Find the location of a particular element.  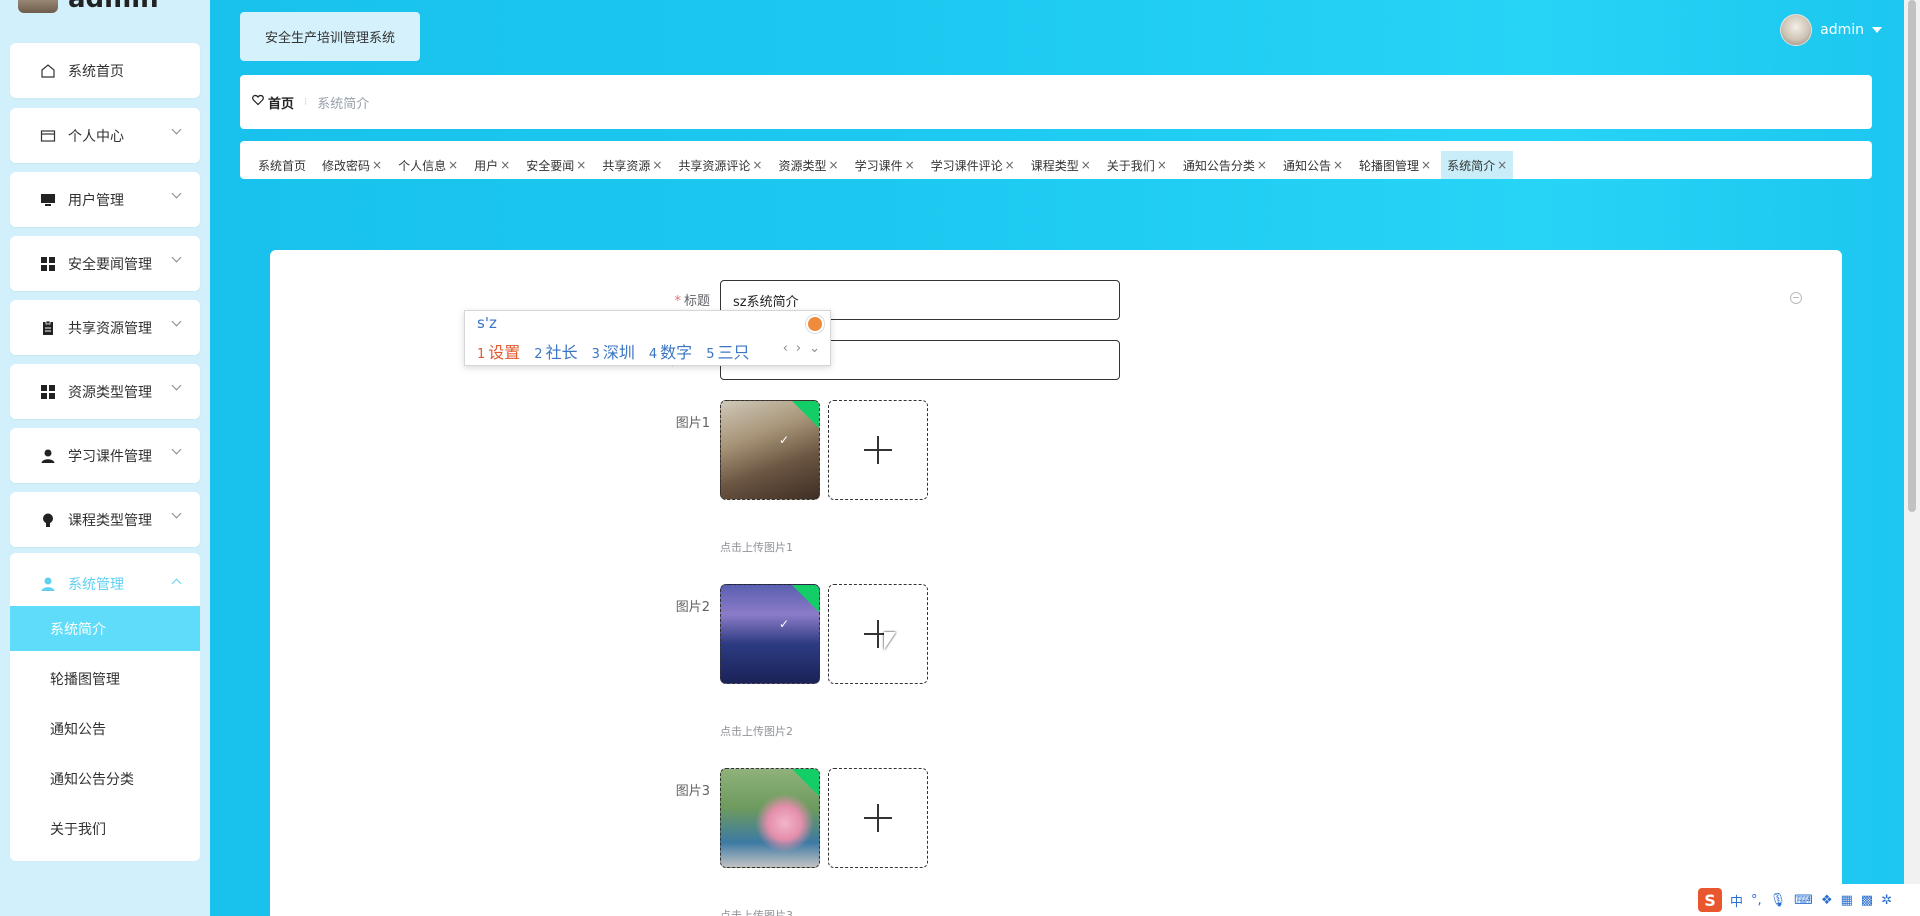

tab-safety-news: 安全要闻 × is located at coordinates (556, 165).